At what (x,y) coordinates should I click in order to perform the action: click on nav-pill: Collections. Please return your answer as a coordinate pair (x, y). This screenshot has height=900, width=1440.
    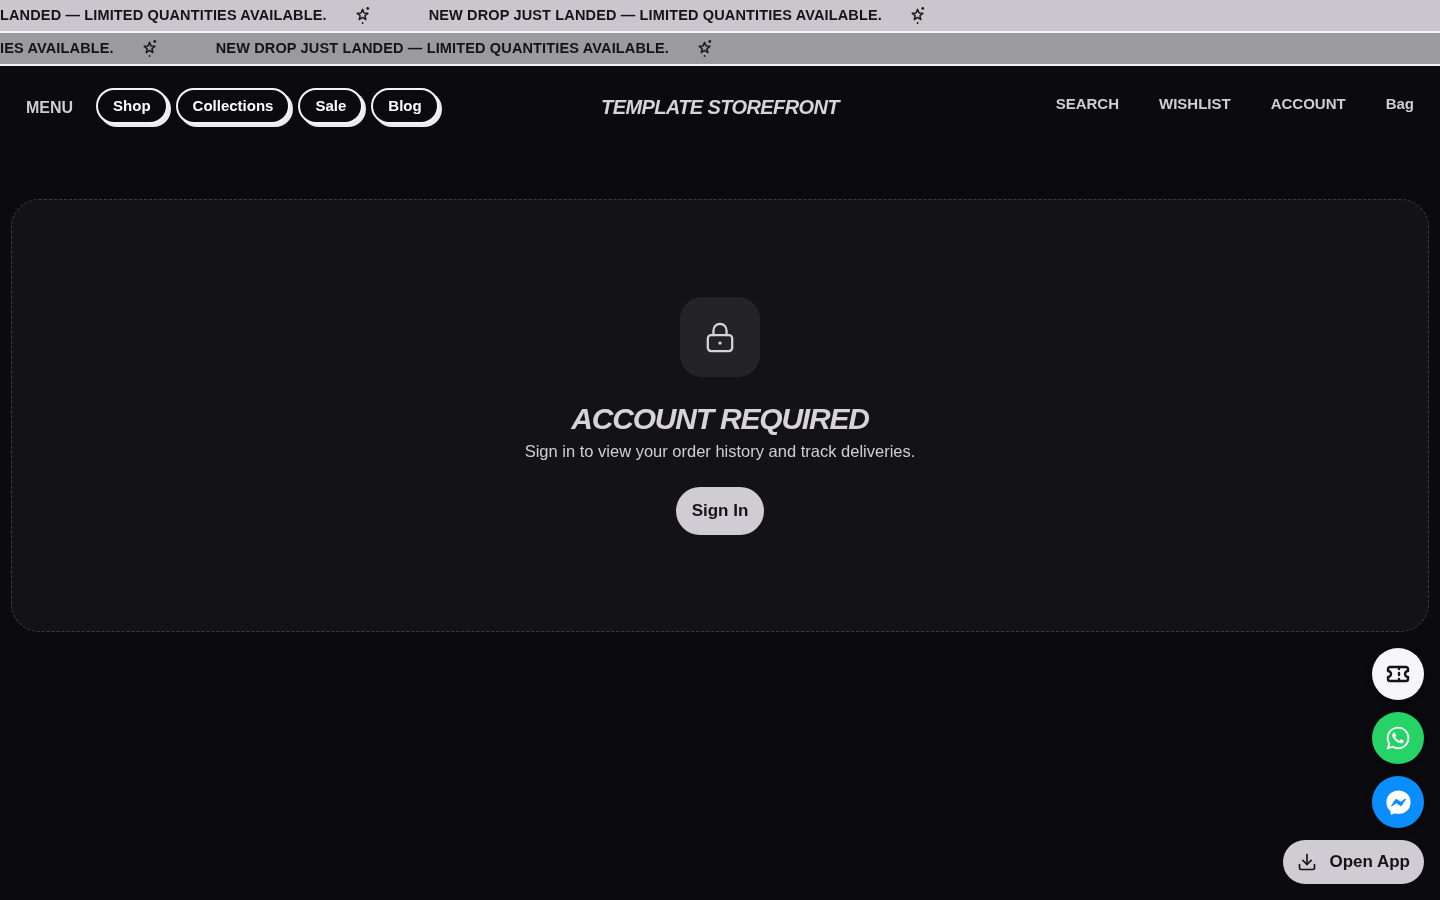
    Looking at the image, I should click on (233, 106).